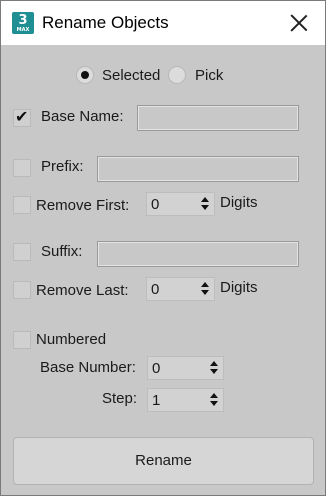  What do you see at coordinates (156, 368) in the screenshot?
I see `base-number-value: 0` at bounding box center [156, 368].